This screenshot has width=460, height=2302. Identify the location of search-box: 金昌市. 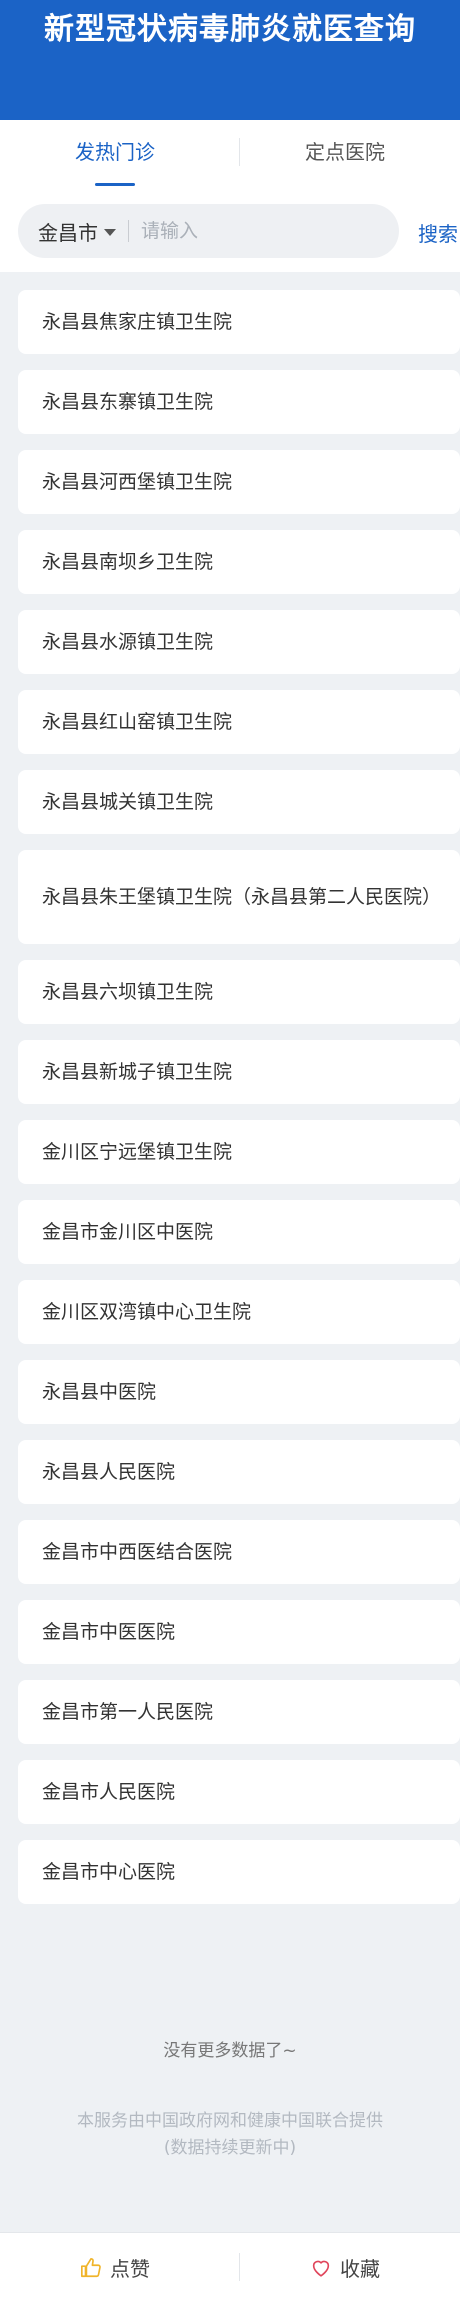
(208, 231).